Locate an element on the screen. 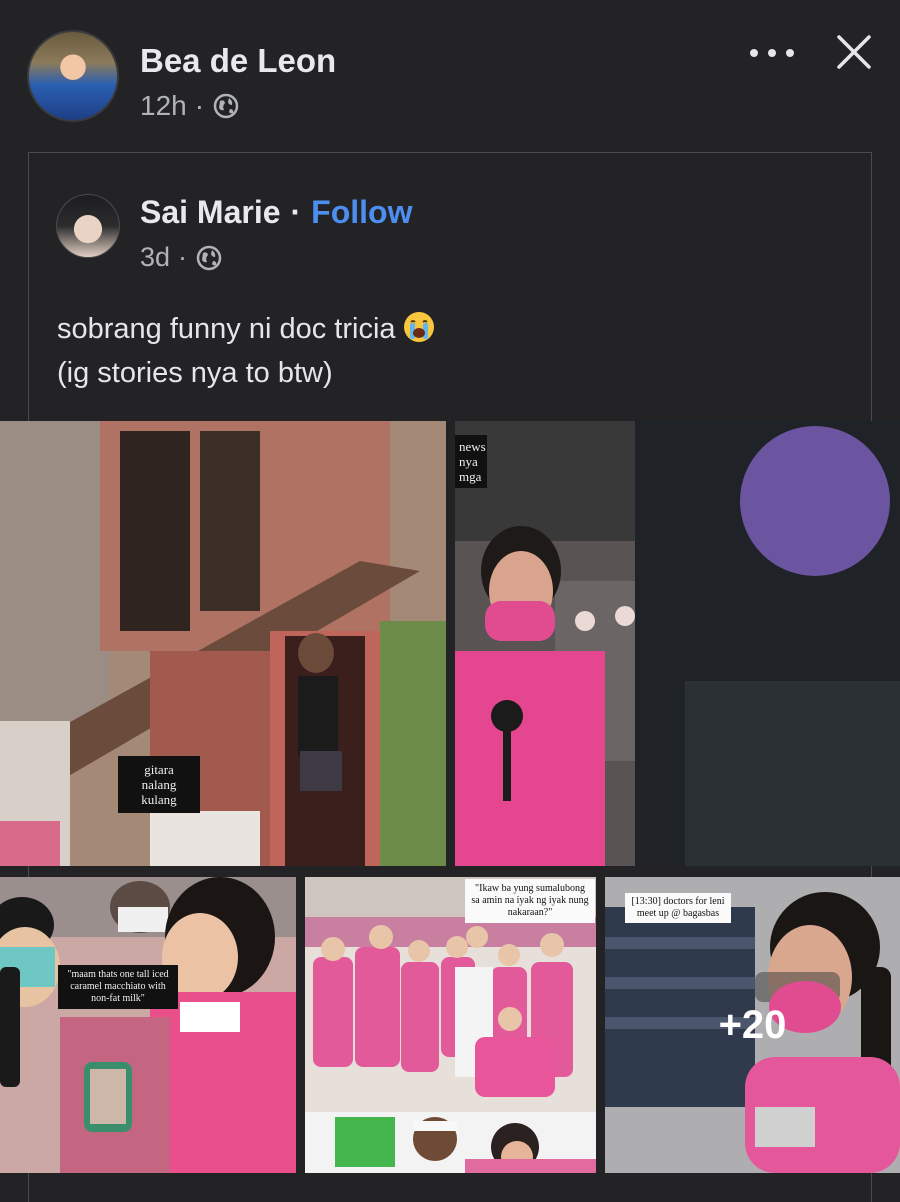 The height and width of the screenshot is (1202, 900). photo-3-scene is located at coordinates (148, 1025).